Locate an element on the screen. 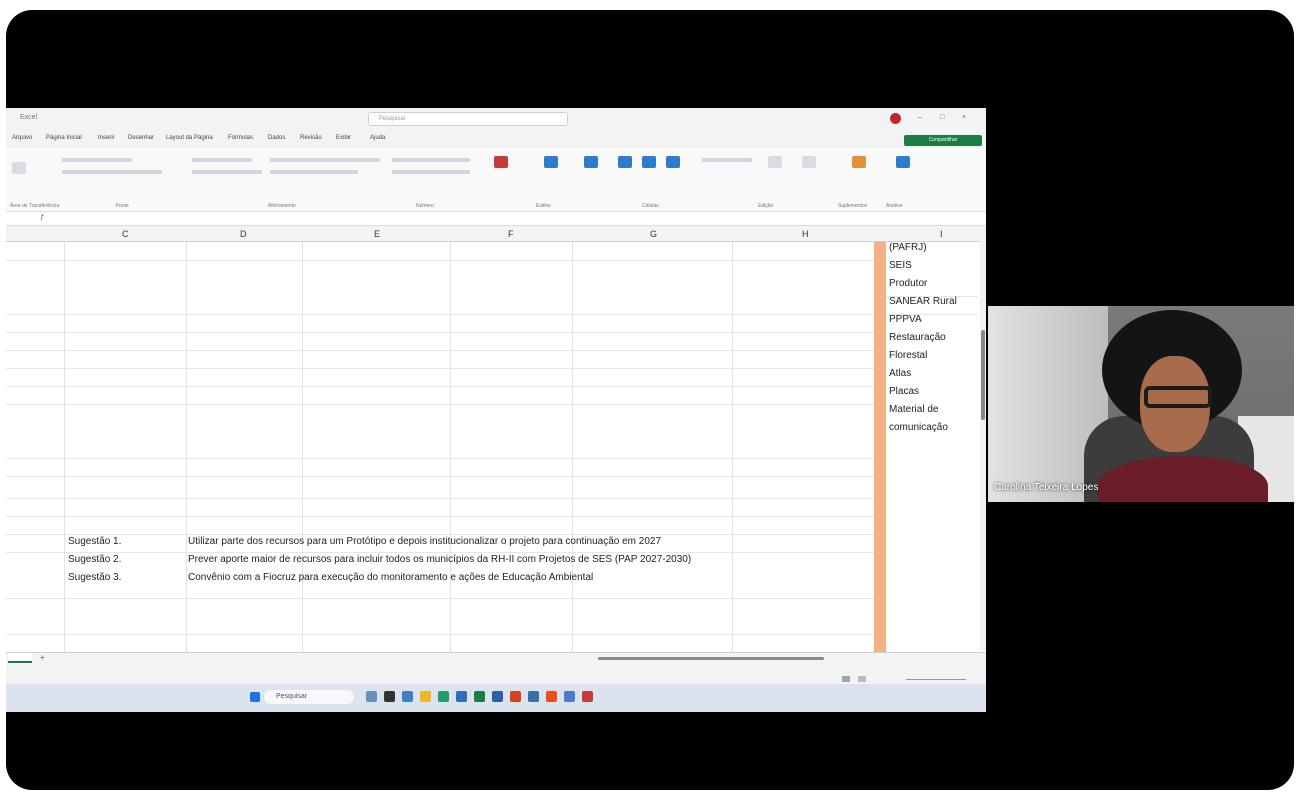 This screenshot has width=1296, height=792. menu-pagina-inicial: Página Inicial is located at coordinates (64, 138).